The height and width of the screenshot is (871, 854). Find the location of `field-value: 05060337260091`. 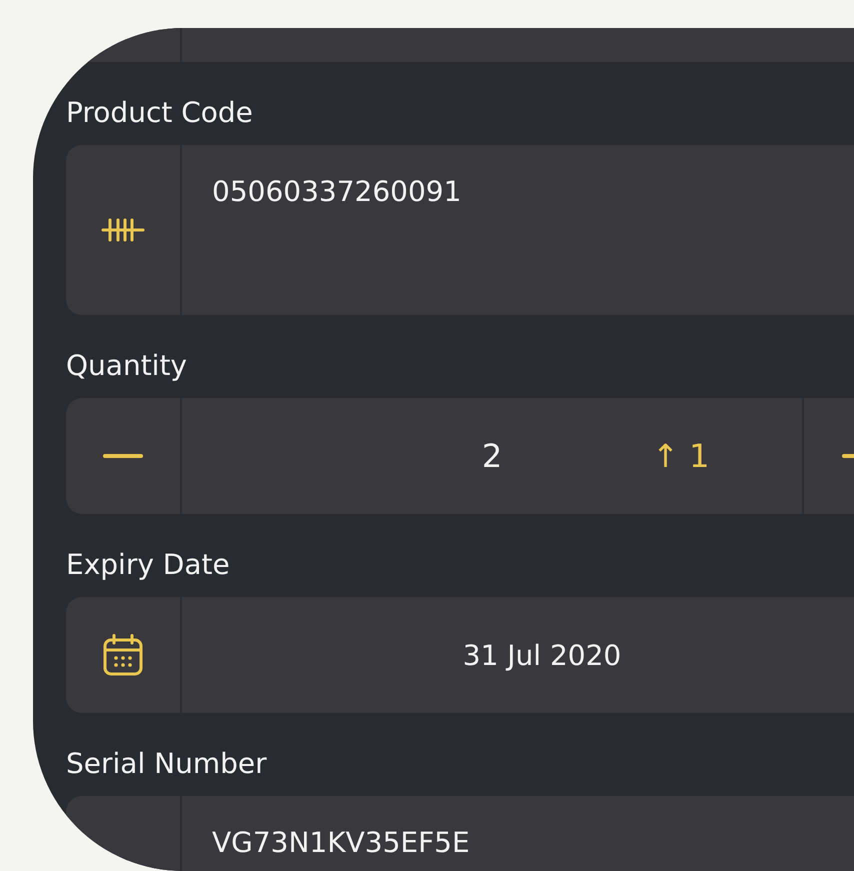

field-value: 05060337260091 is located at coordinates (336, 192).